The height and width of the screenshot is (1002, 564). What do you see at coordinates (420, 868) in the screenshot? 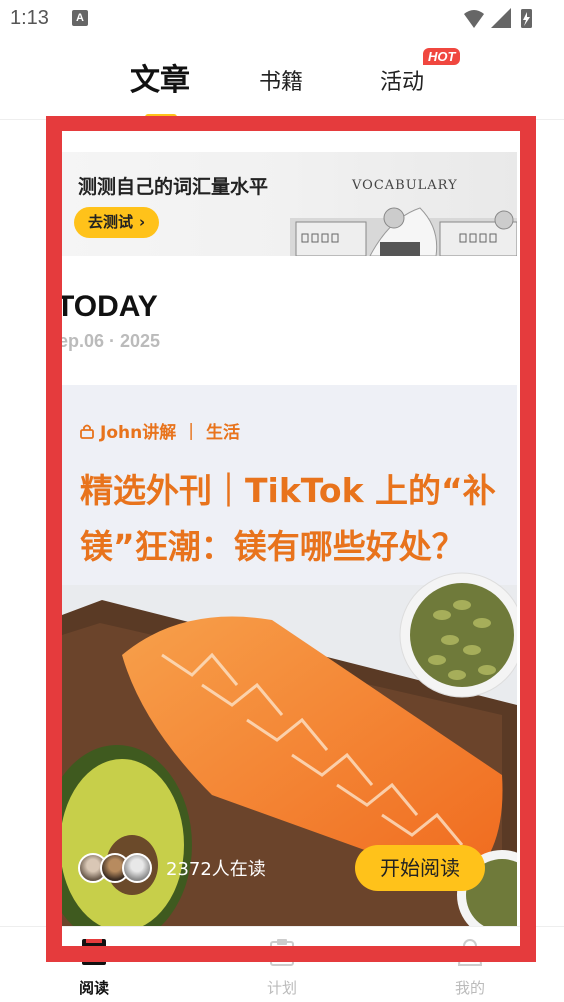
I see `start-reading-button: 开始阅读` at bounding box center [420, 868].